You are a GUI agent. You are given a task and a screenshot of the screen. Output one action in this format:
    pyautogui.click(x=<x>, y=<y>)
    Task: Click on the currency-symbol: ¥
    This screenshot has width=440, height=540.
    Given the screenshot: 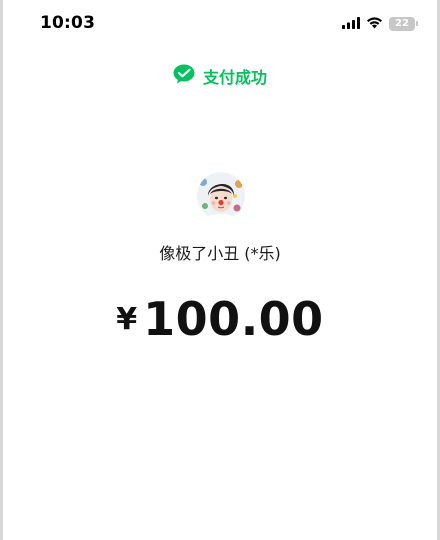 What is the action you would take?
    pyautogui.click(x=127, y=319)
    